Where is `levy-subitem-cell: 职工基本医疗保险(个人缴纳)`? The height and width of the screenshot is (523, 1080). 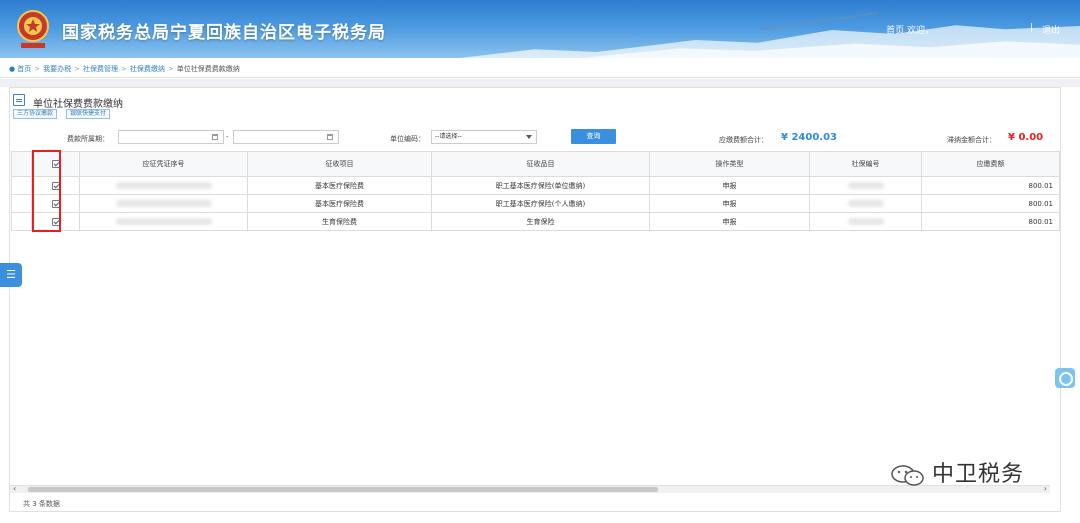 levy-subitem-cell: 职工基本医疗保险(个人缴纳) is located at coordinates (540, 203).